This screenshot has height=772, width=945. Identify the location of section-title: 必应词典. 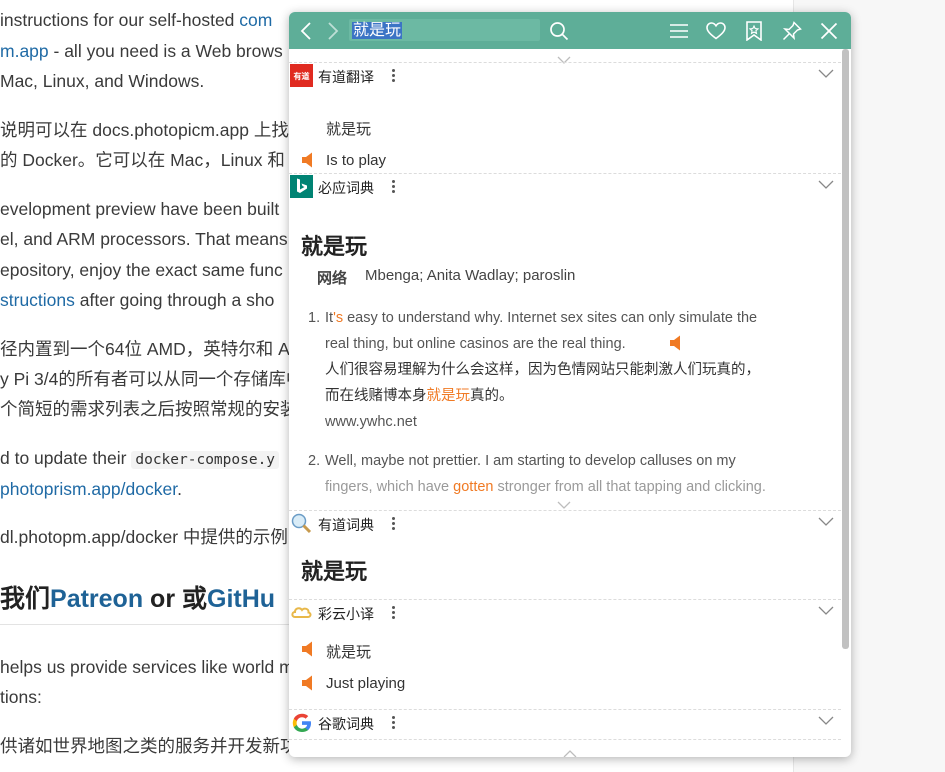
(346, 188).